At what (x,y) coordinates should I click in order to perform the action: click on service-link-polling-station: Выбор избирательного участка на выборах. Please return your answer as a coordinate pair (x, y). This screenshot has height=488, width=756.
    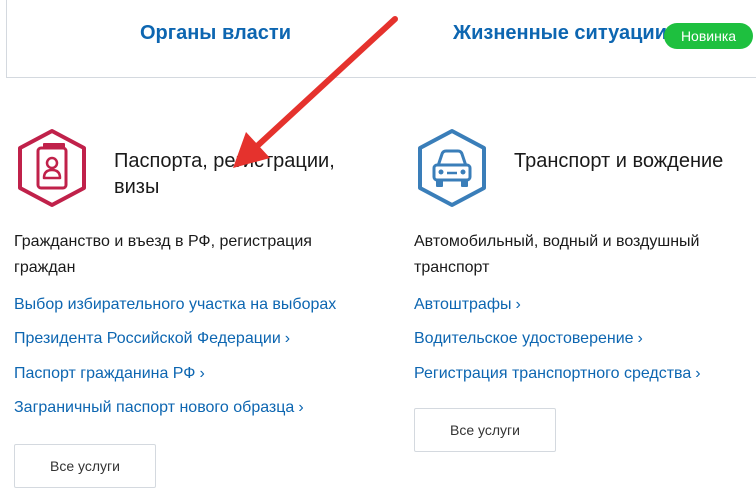
    Looking at the image, I should click on (175, 312).